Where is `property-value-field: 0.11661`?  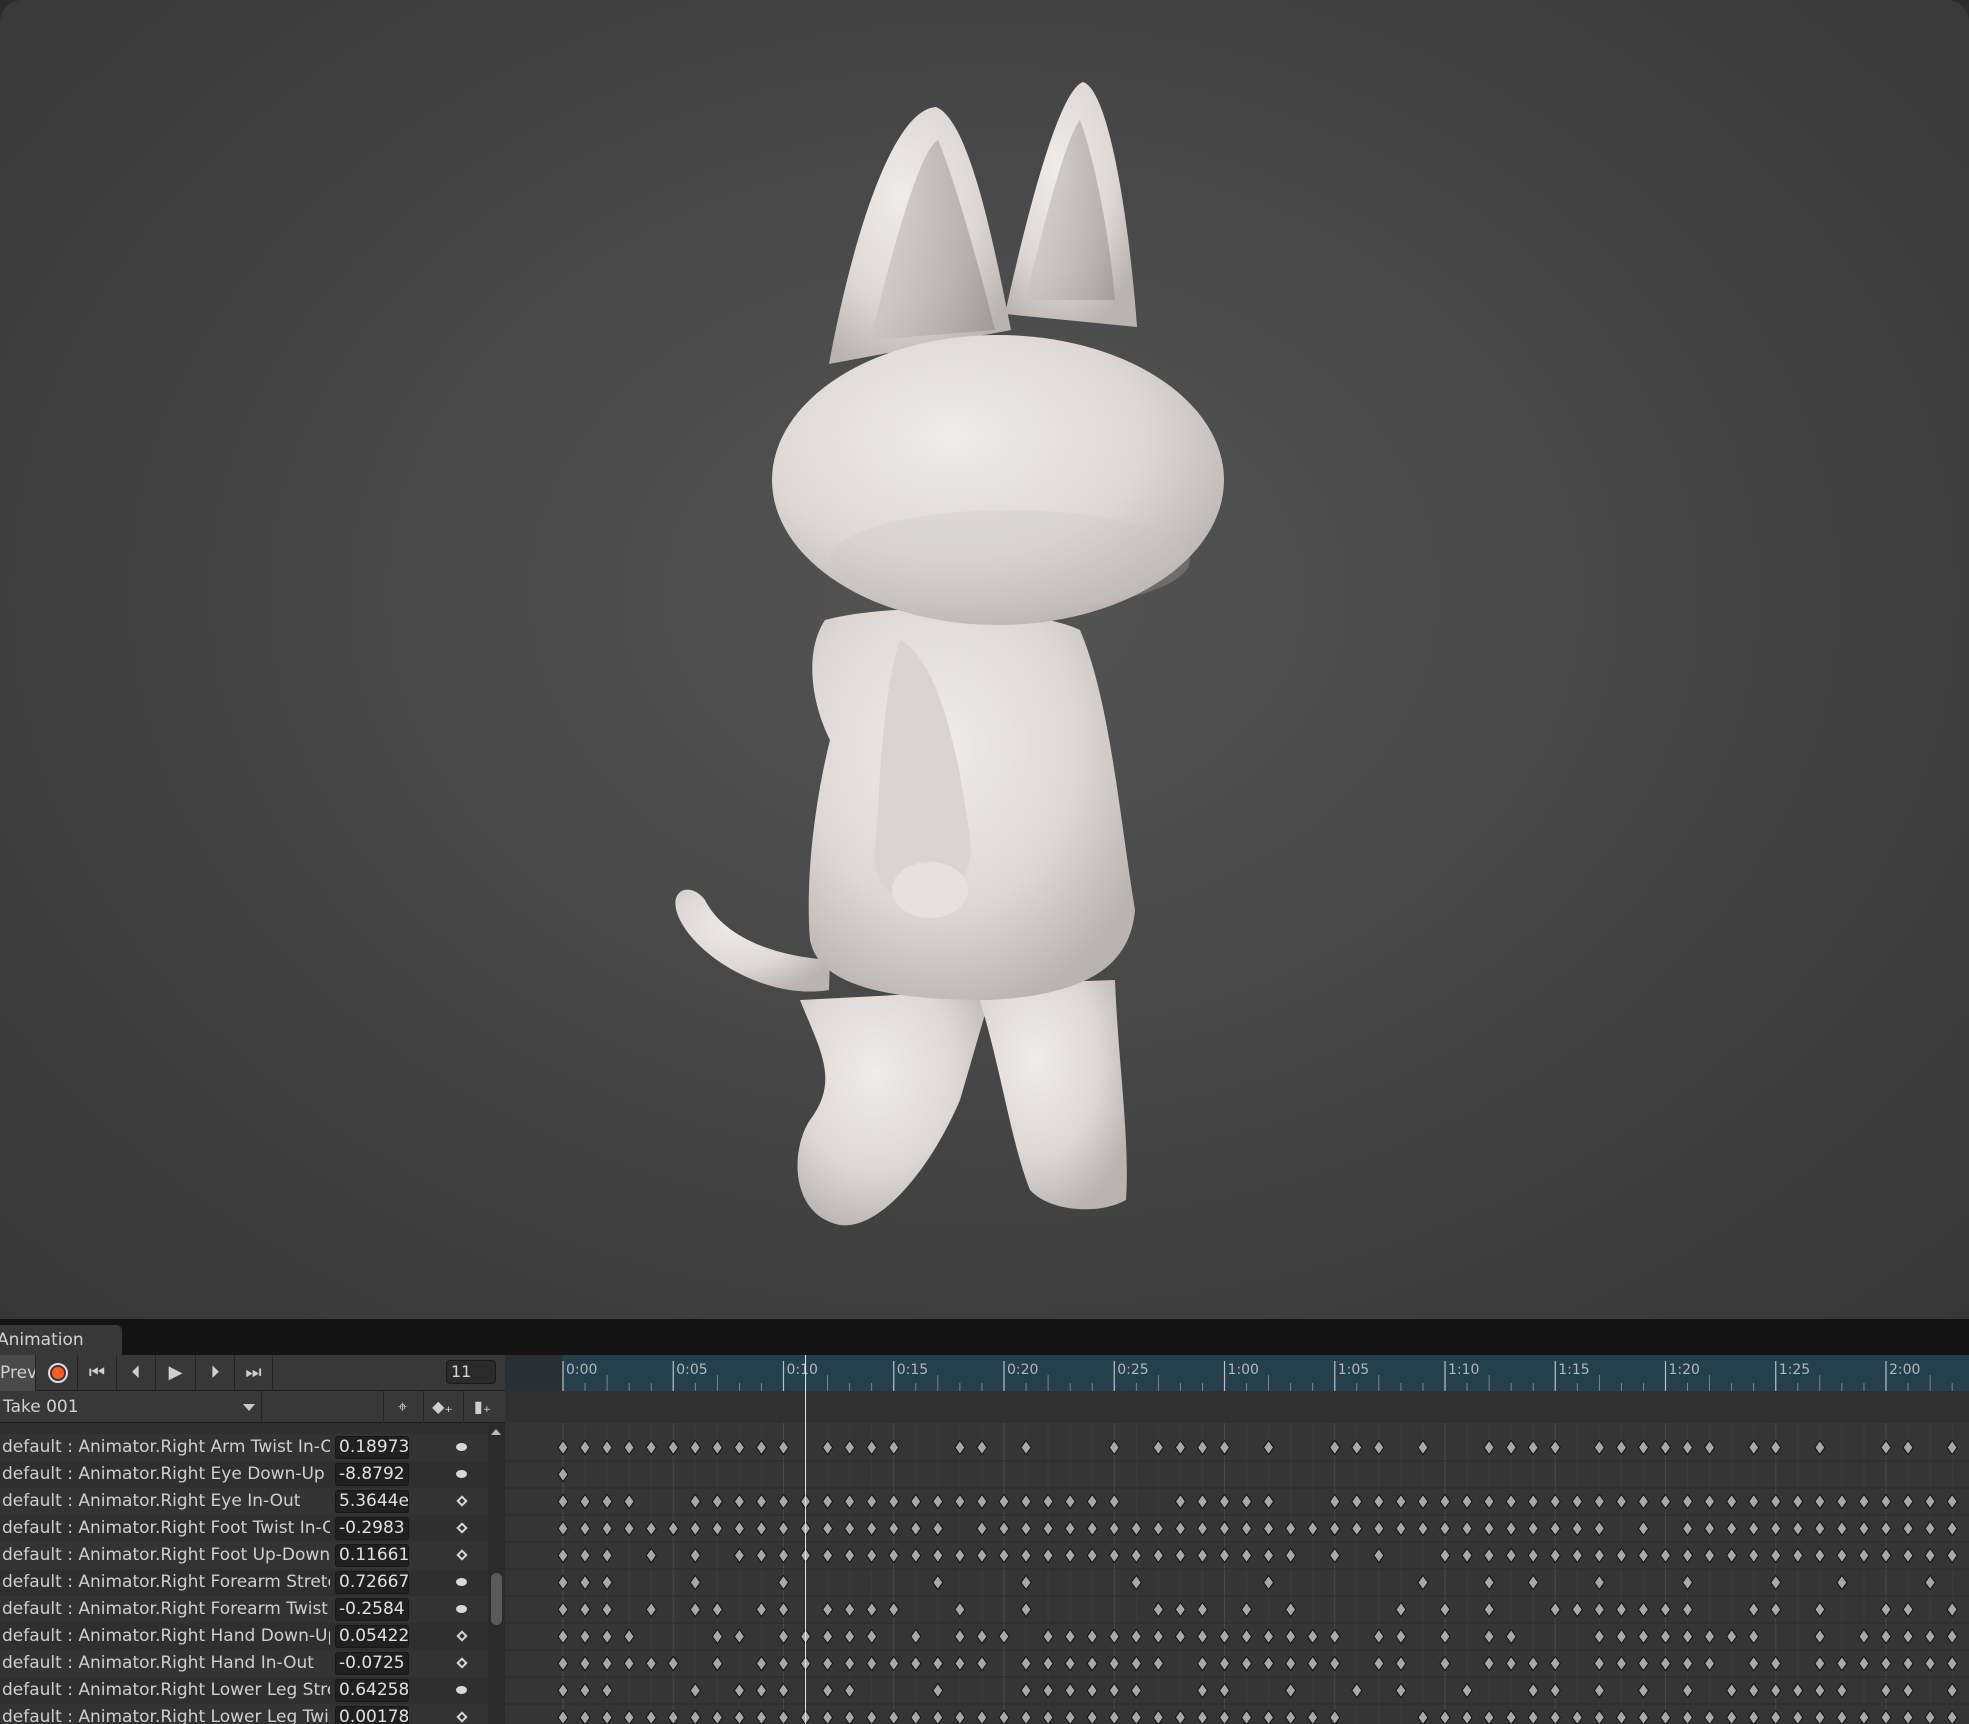 property-value-field: 0.11661 is located at coordinates (372, 1555).